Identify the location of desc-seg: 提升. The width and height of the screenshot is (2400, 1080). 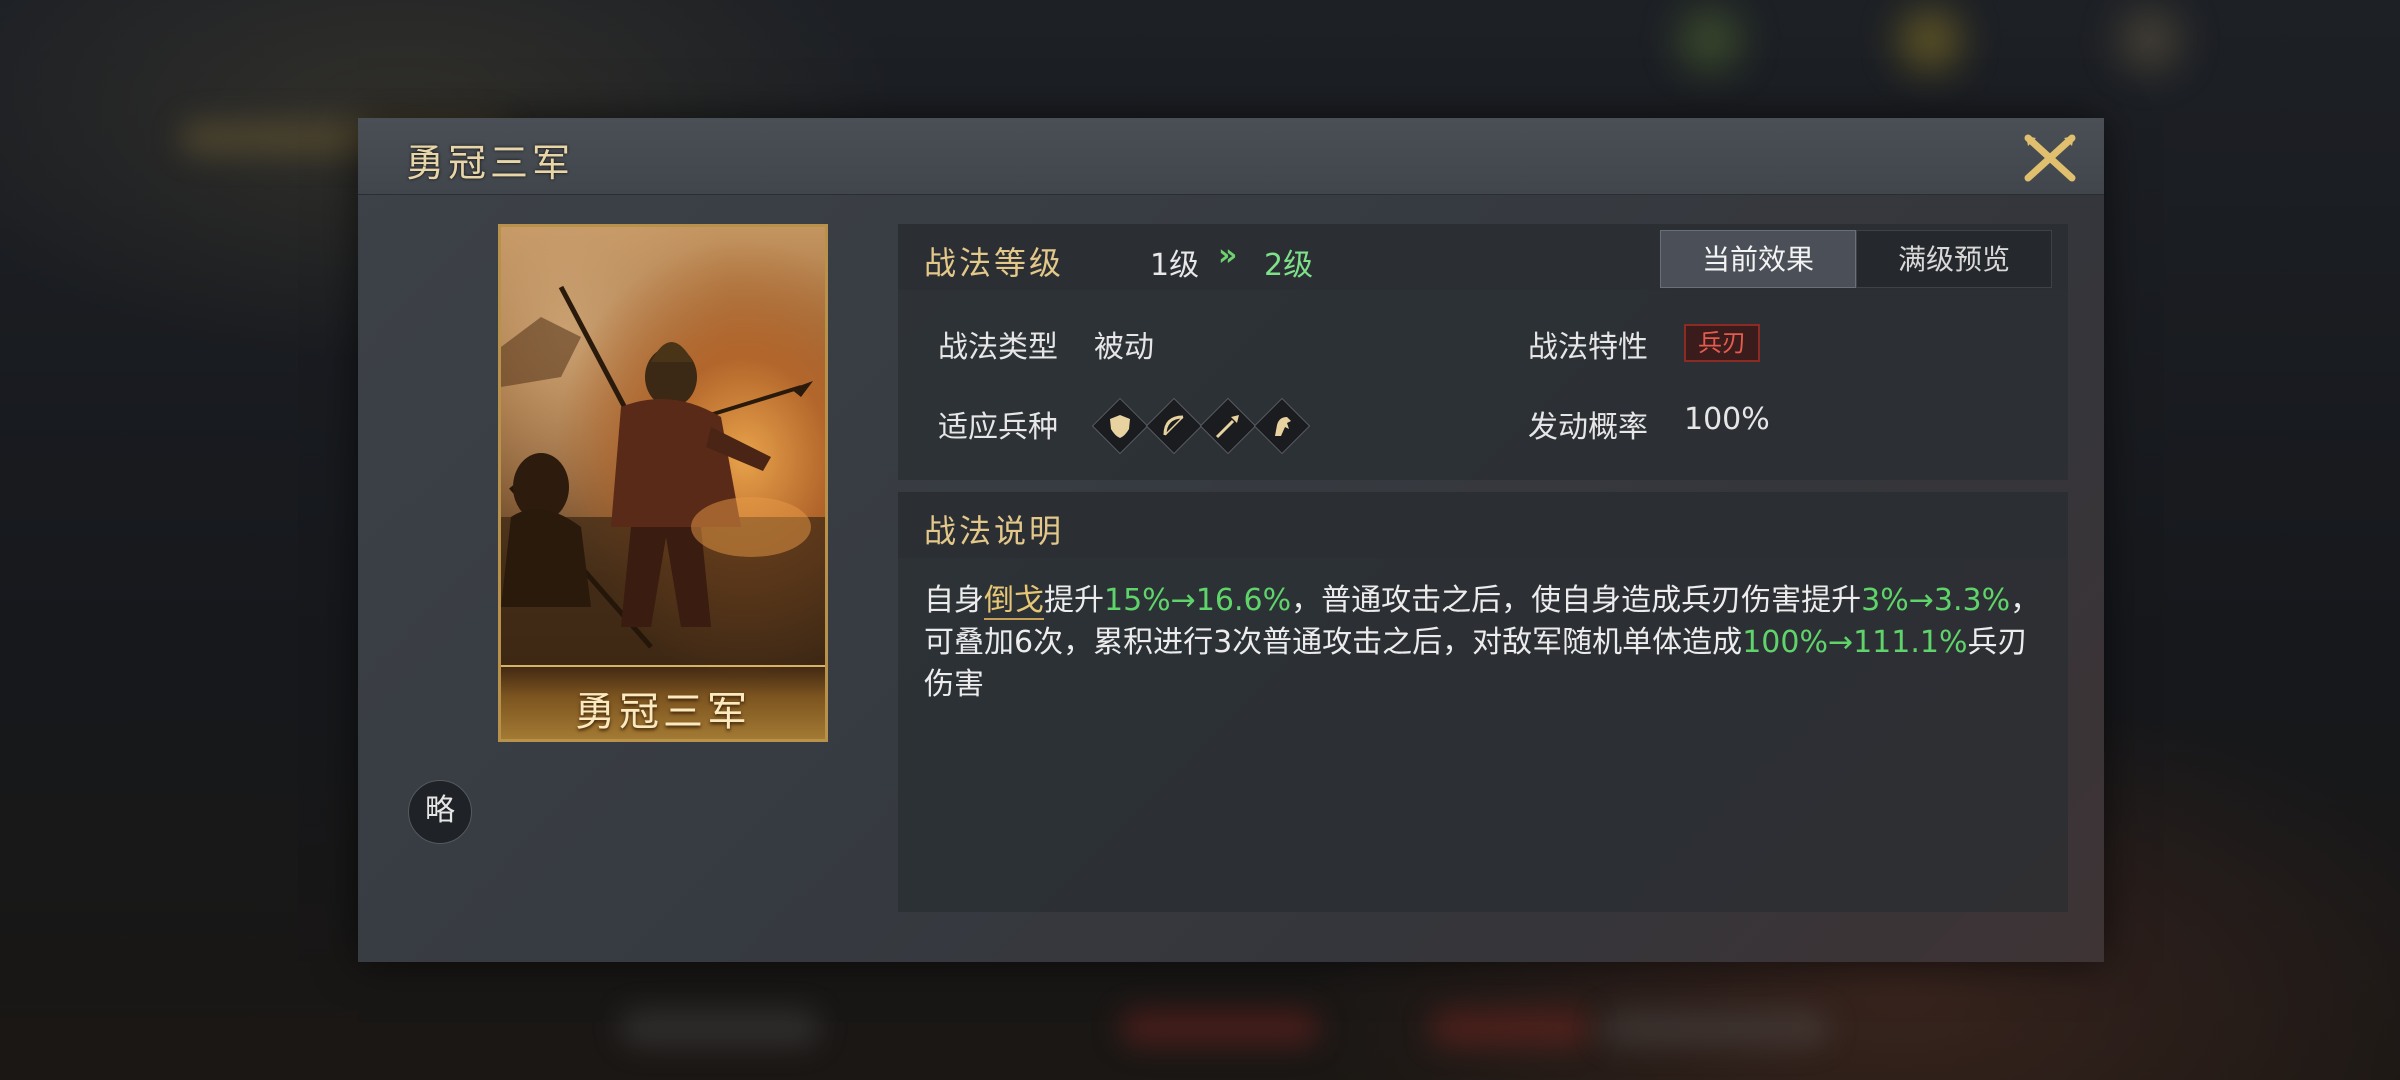
(1074, 600).